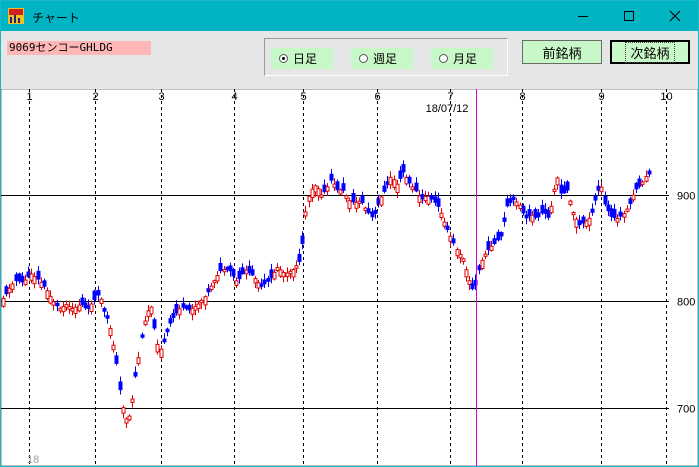 This screenshot has width=699, height=467. I want to click on month-label: 1, so click(29, 97).